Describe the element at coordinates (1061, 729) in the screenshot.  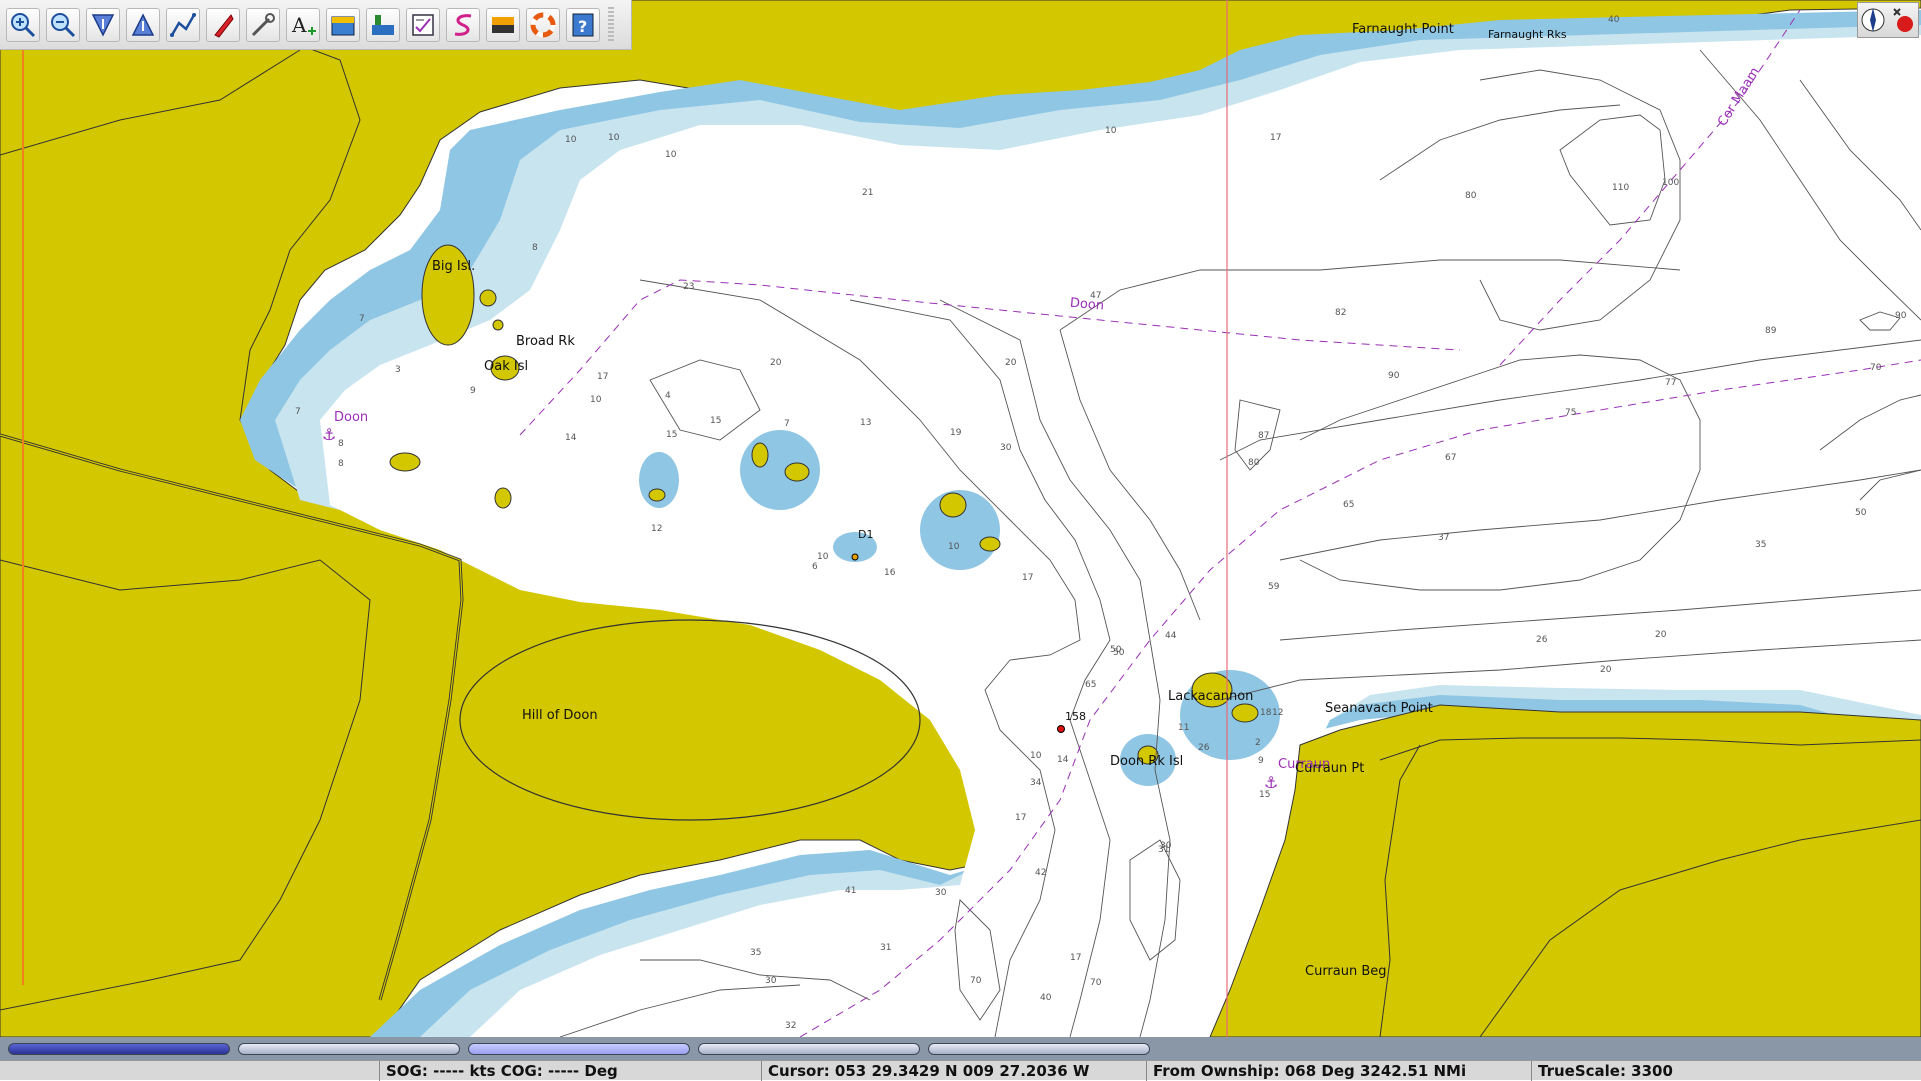
I see `light-marker` at that location.